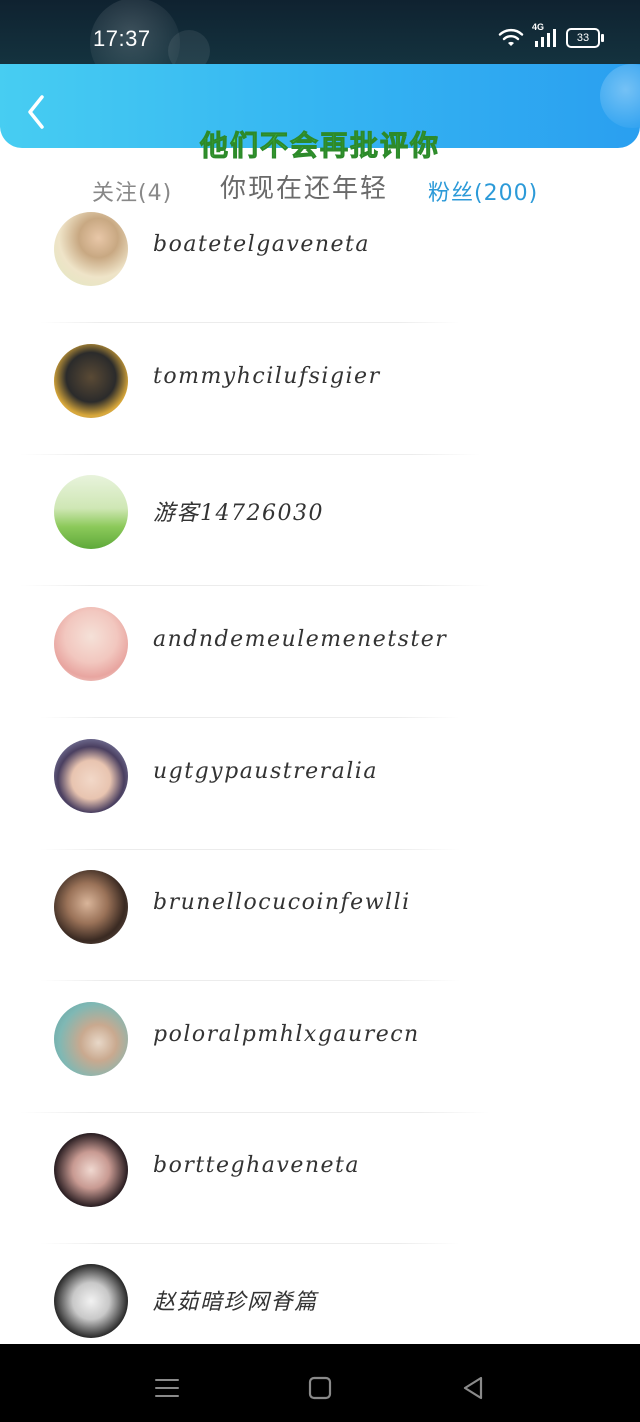  Describe the element at coordinates (267, 376) in the screenshot. I see `username: tommyhcilufsigier` at that location.